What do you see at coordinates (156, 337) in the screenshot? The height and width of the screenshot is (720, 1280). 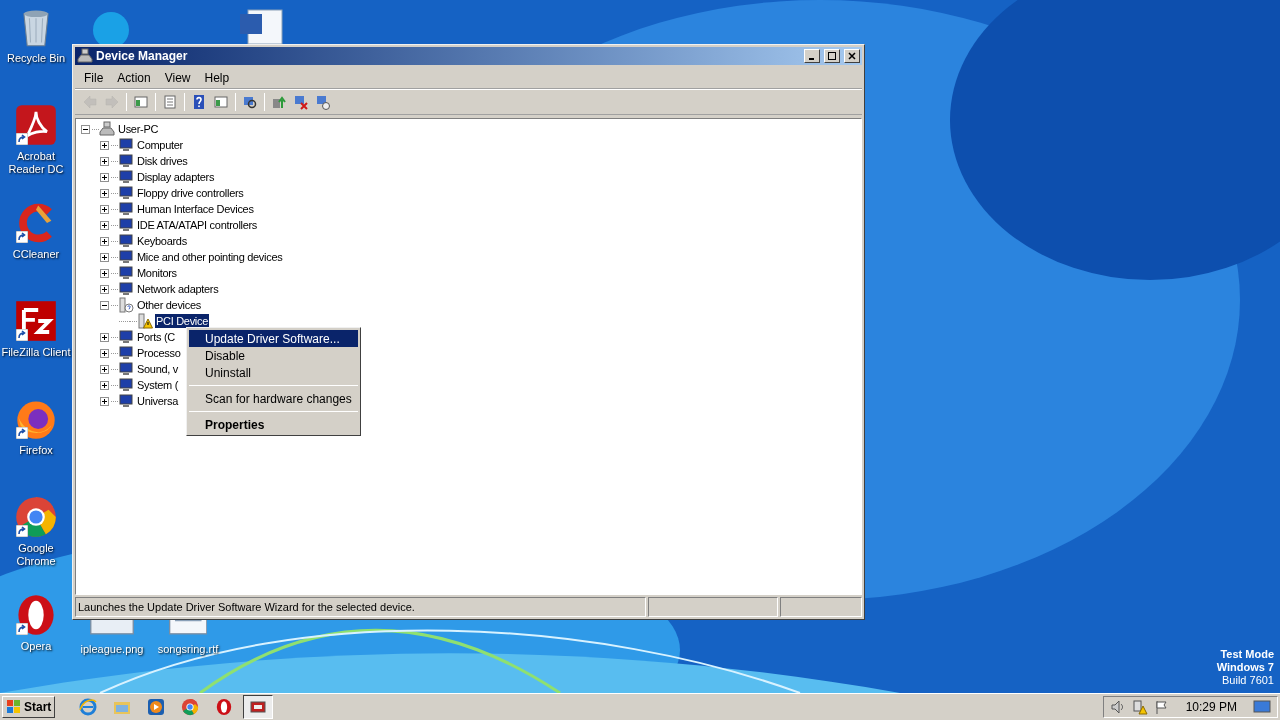 I see `tree-item: Ports (C` at bounding box center [156, 337].